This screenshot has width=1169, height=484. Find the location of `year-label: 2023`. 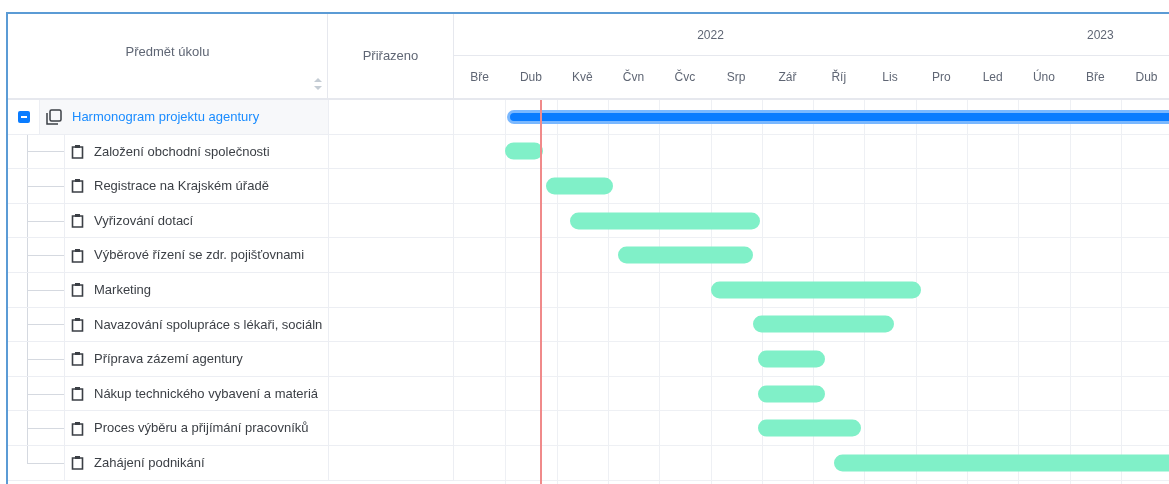

year-label: 2023 is located at coordinates (1100, 35).